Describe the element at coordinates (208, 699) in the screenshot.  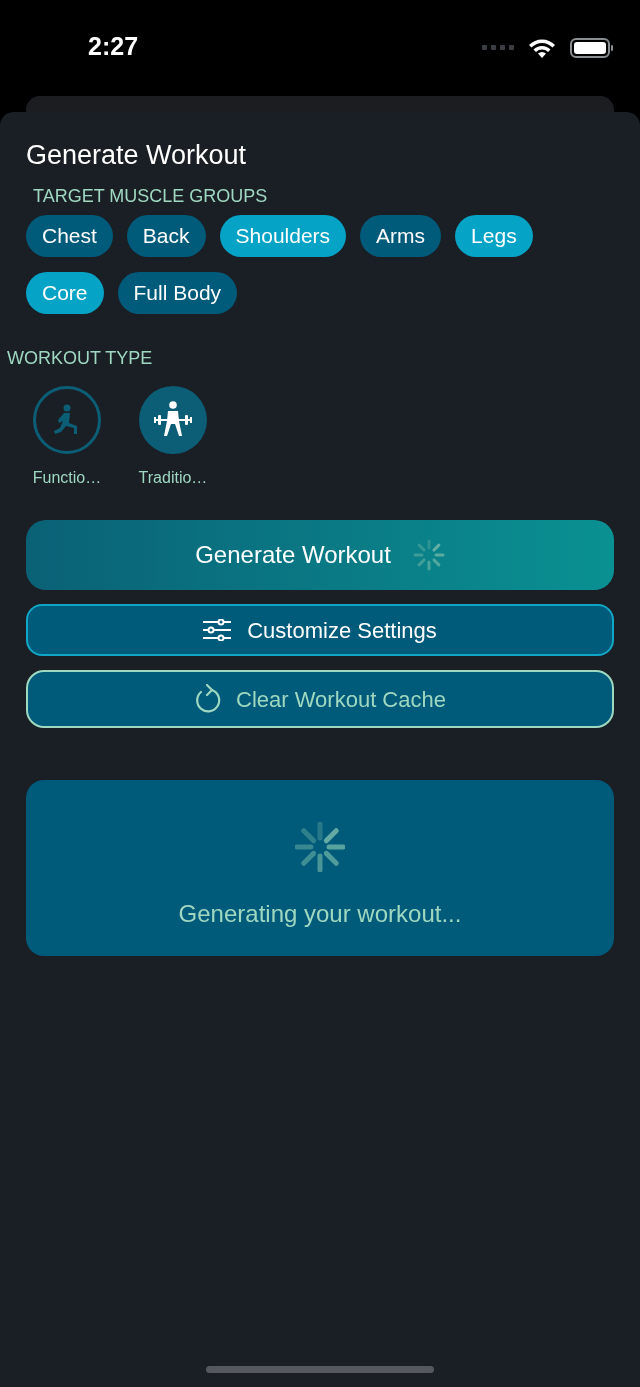
I see `refresh-icon` at that location.